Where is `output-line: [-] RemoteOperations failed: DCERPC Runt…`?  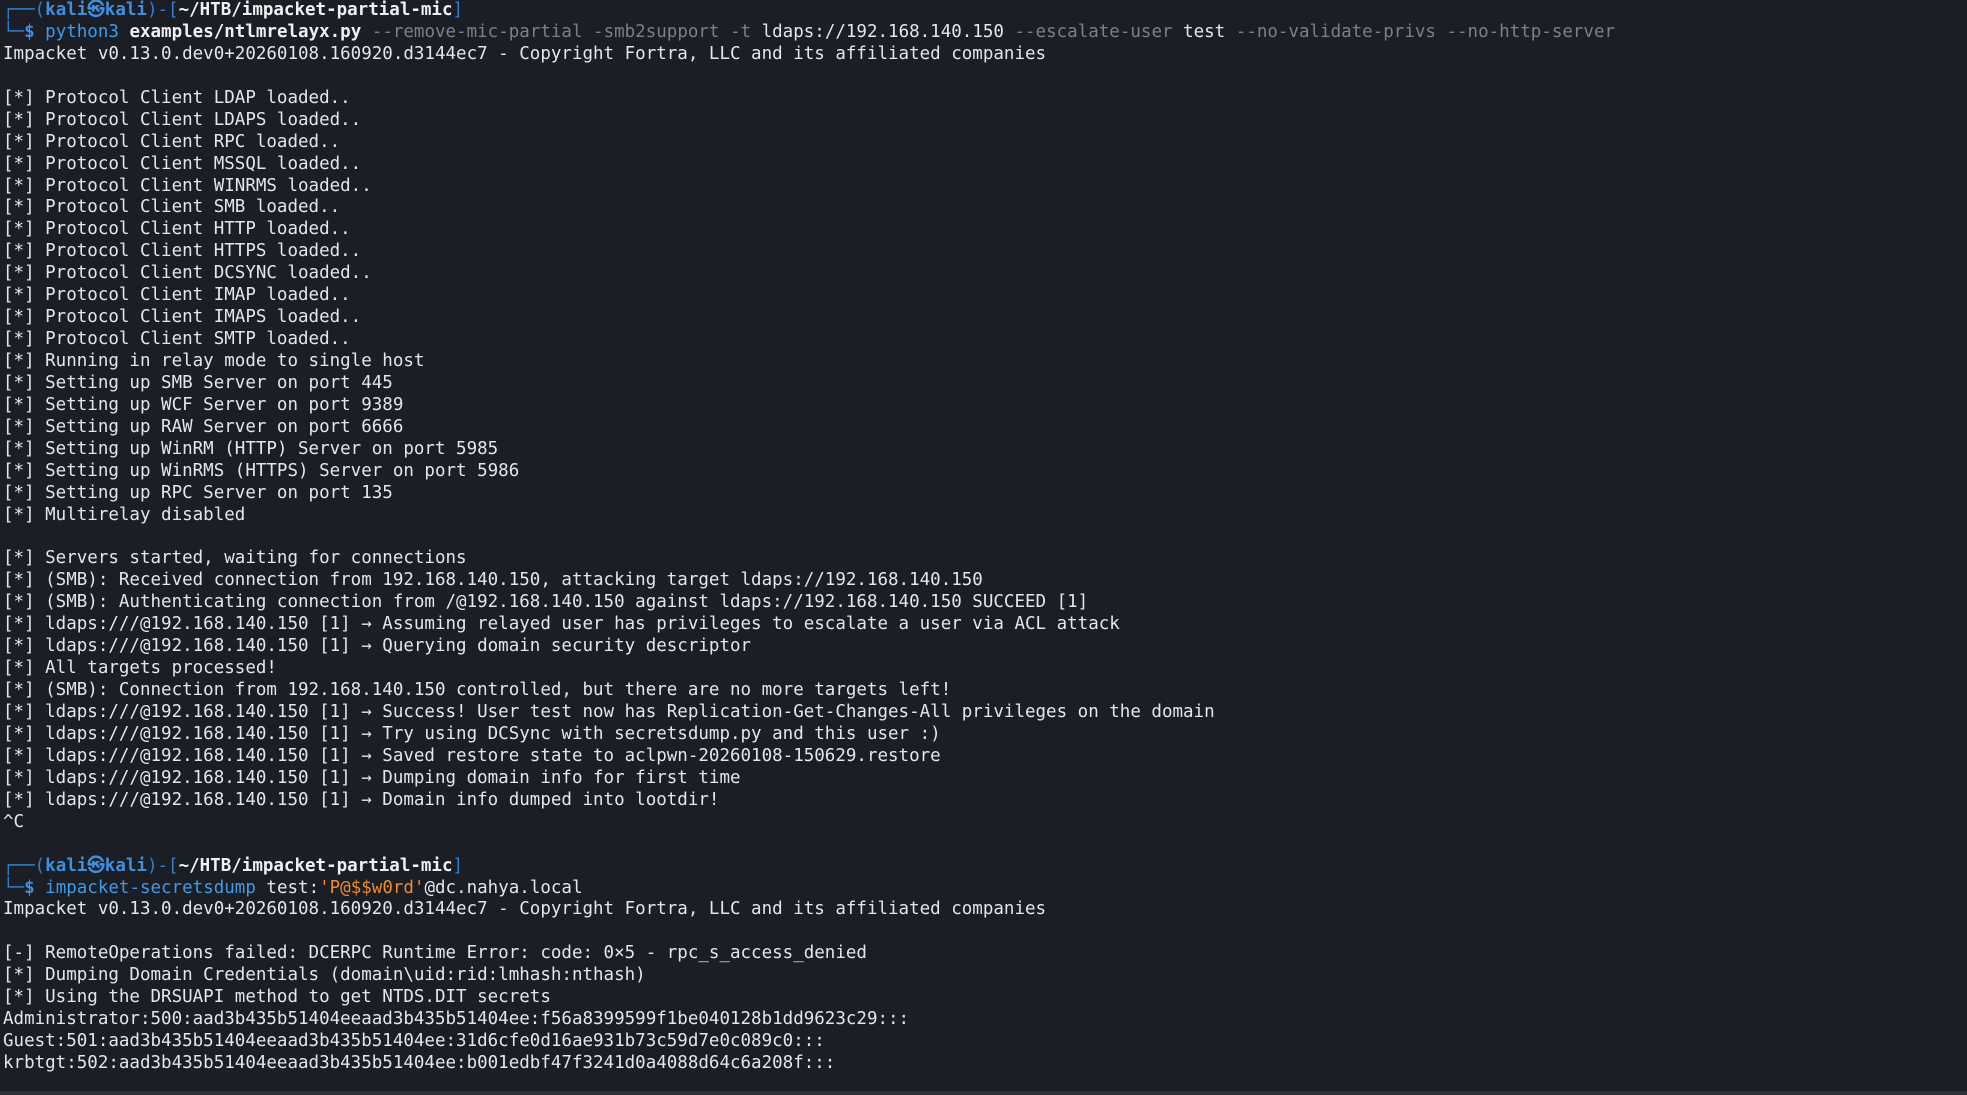 output-line: [-] RemoteOperations failed: DCERPC Runt… is located at coordinates (435, 953).